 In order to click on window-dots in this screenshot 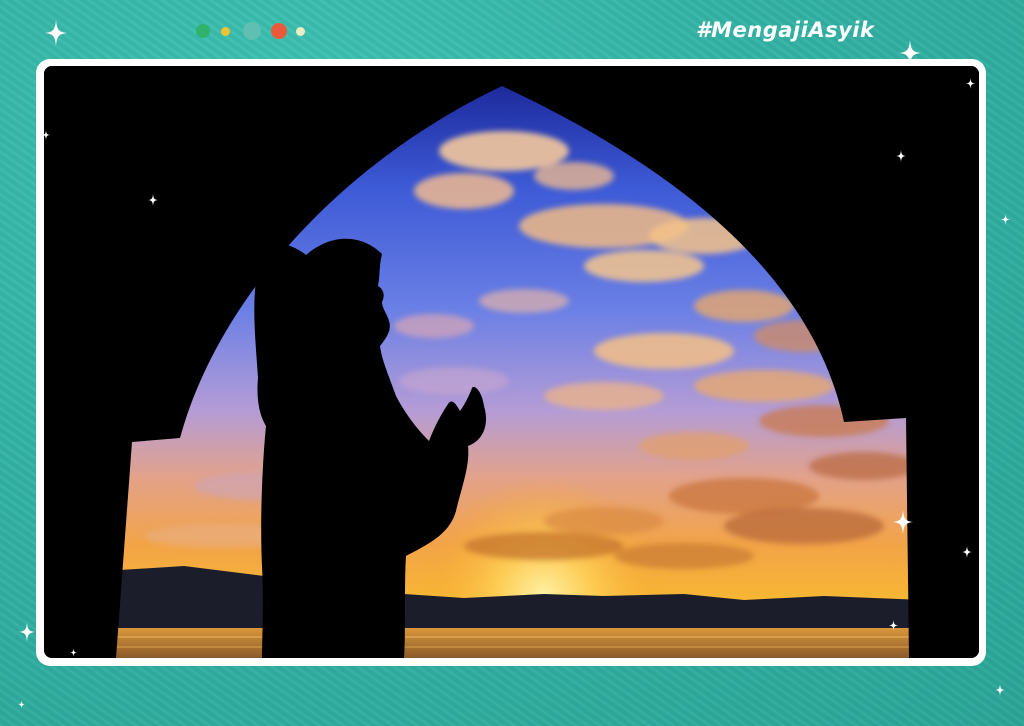, I will do `click(256, 31)`.